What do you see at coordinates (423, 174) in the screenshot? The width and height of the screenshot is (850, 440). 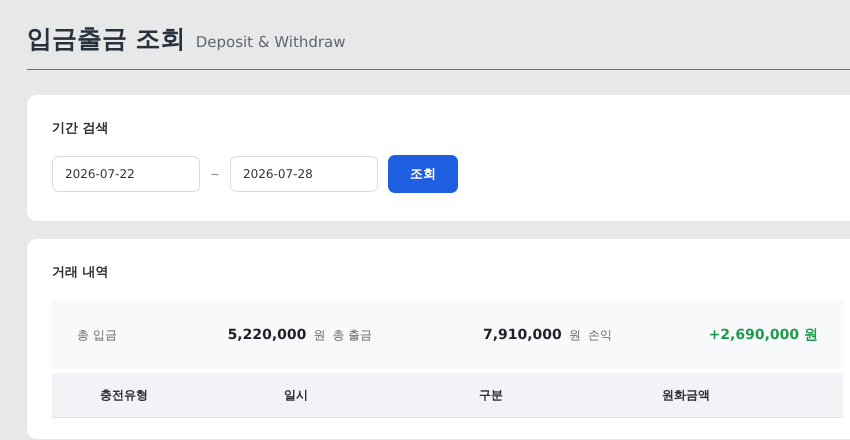 I see `search-button: 조회` at bounding box center [423, 174].